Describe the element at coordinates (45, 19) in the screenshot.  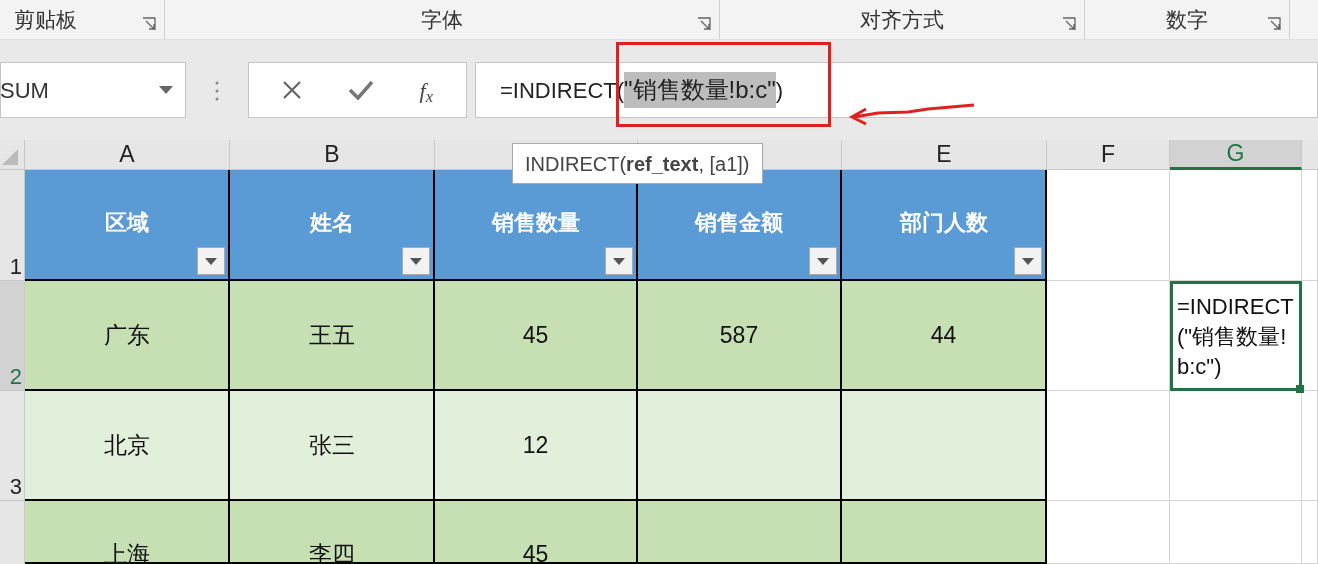
I see `ribbon-group-label: 剪贴板` at that location.